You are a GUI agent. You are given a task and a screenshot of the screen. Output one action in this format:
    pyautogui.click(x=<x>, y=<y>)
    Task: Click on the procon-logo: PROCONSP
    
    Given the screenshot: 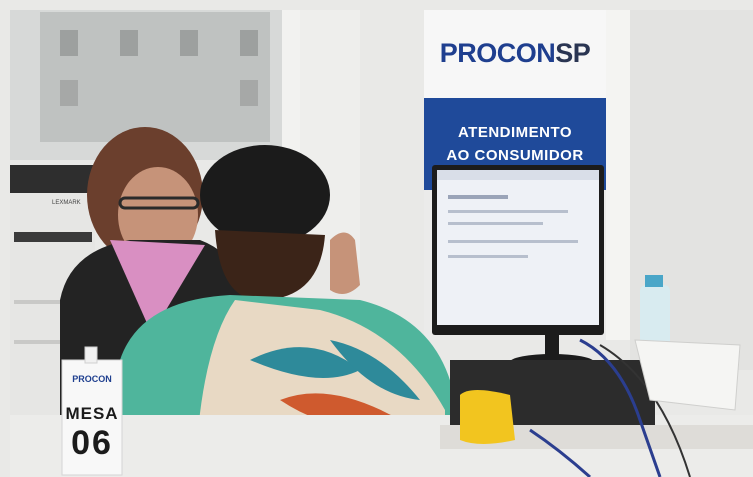 What is the action you would take?
    pyautogui.click(x=515, y=53)
    